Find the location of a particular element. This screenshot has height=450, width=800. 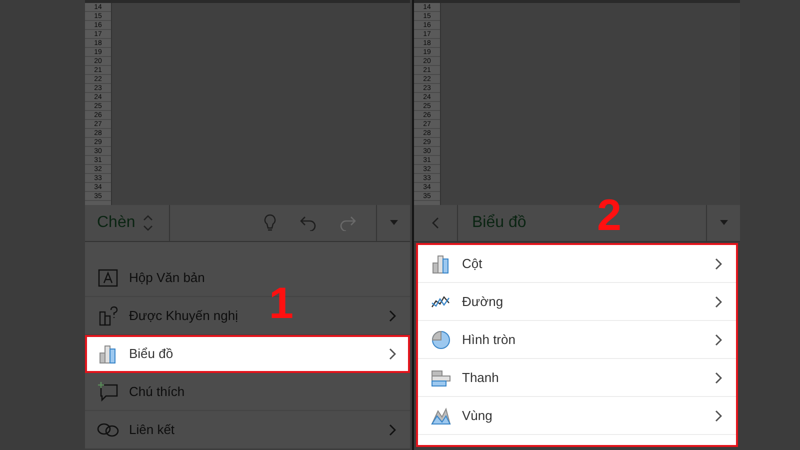

step-number: 2 is located at coordinates (609, 216).